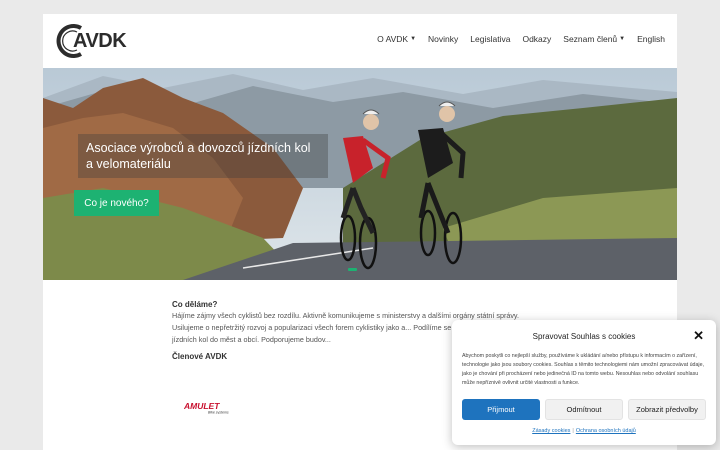  I want to click on preferences-button: Zobrazit předvolby, so click(667, 409).